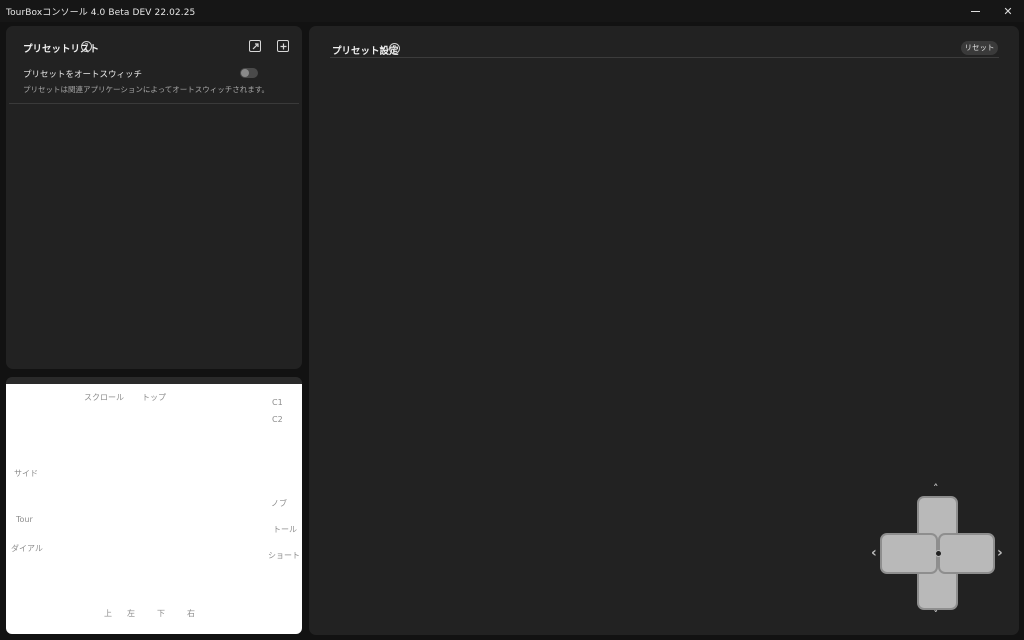 The image size is (1024, 640). Describe the element at coordinates (104, 397) in the screenshot. I see `label-scroll: スクロール` at that location.